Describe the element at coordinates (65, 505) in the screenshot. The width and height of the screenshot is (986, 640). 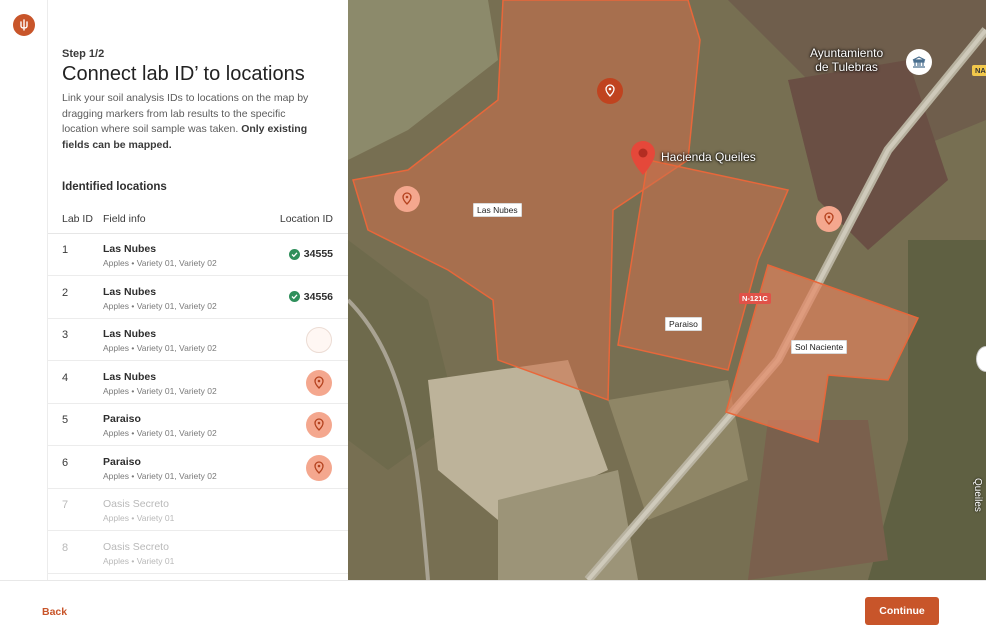
I see `lab-id: 7` at that location.